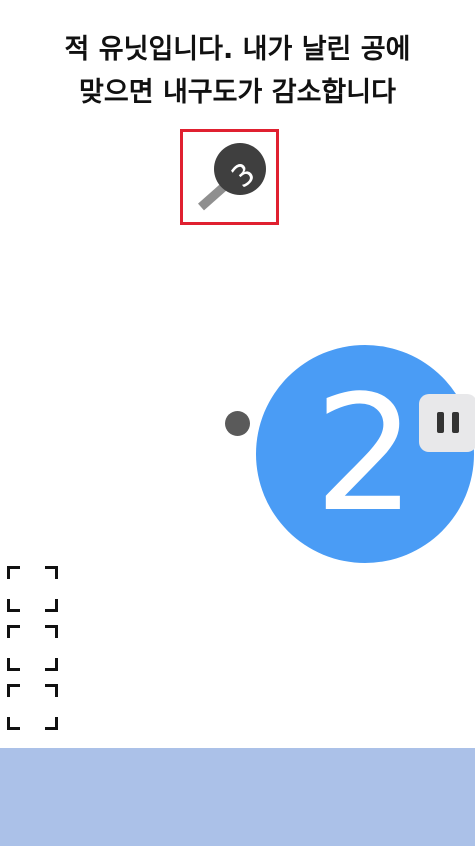 Image resolution: width=475 pixels, height=846 pixels. Describe the element at coordinates (237, 423) in the screenshot. I see `ball` at that location.